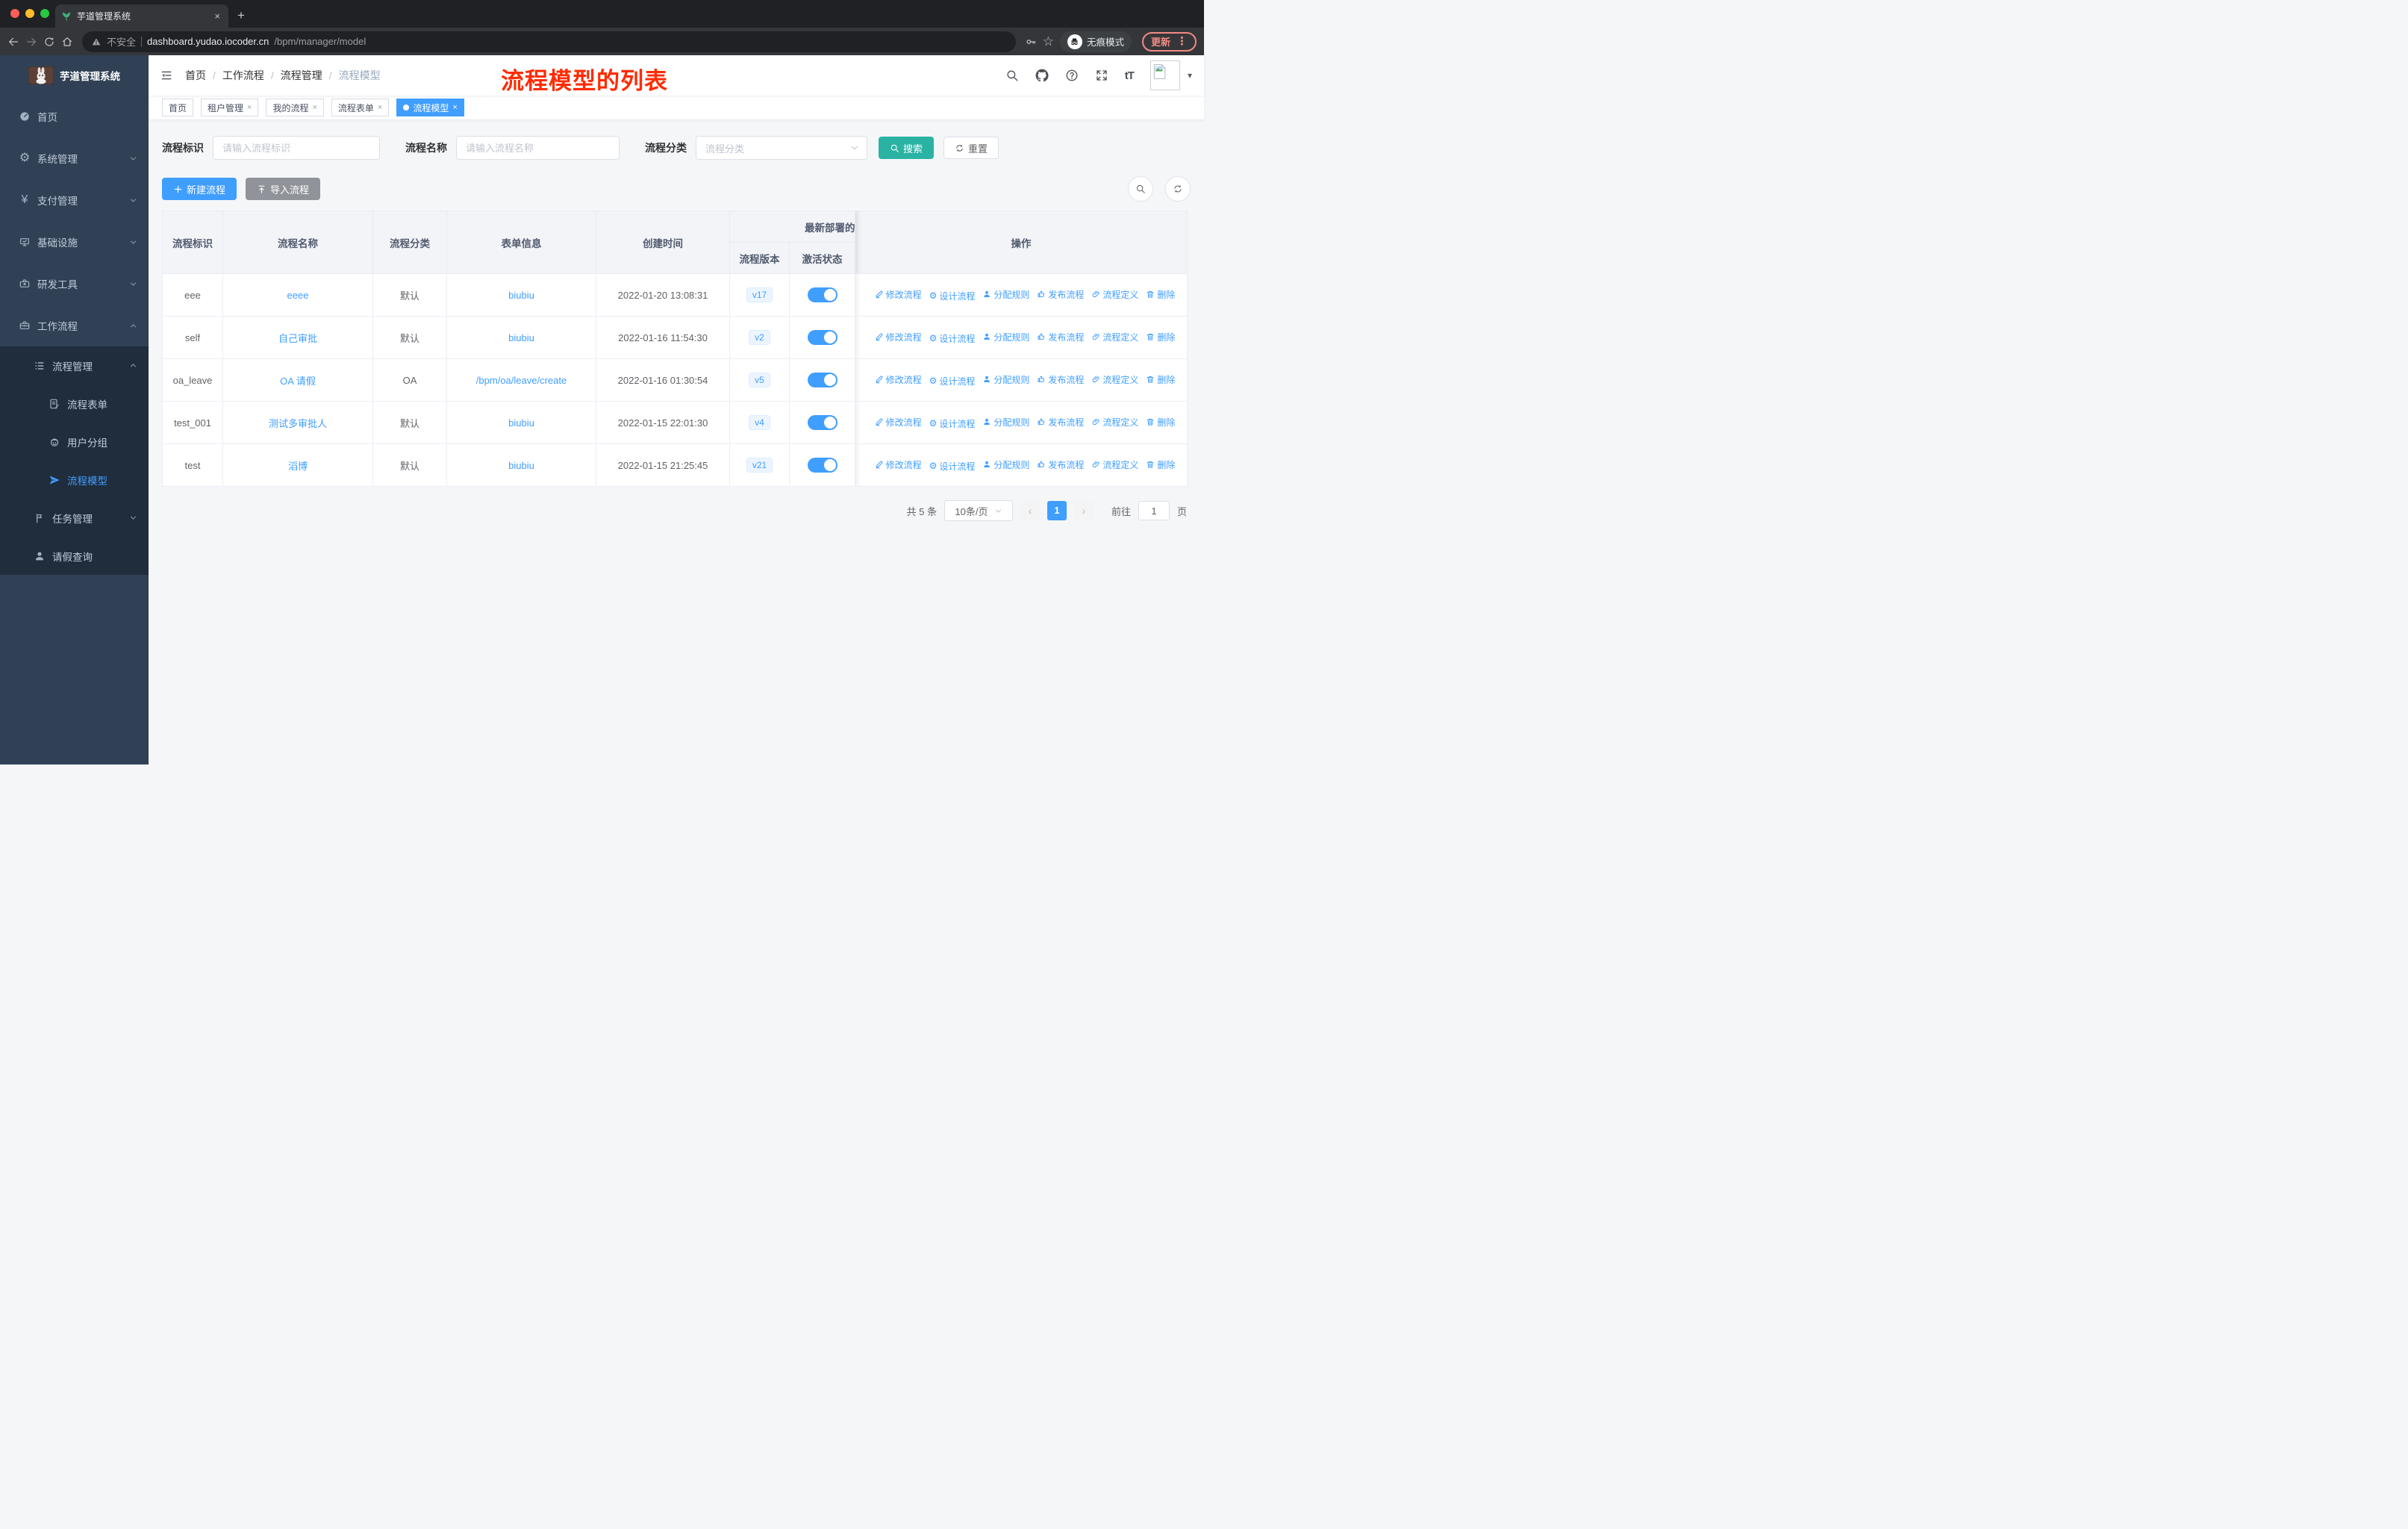 This screenshot has height=1529, width=2408. What do you see at coordinates (301, 76) in the screenshot?
I see `breadcrumb-item: 流程管理` at bounding box center [301, 76].